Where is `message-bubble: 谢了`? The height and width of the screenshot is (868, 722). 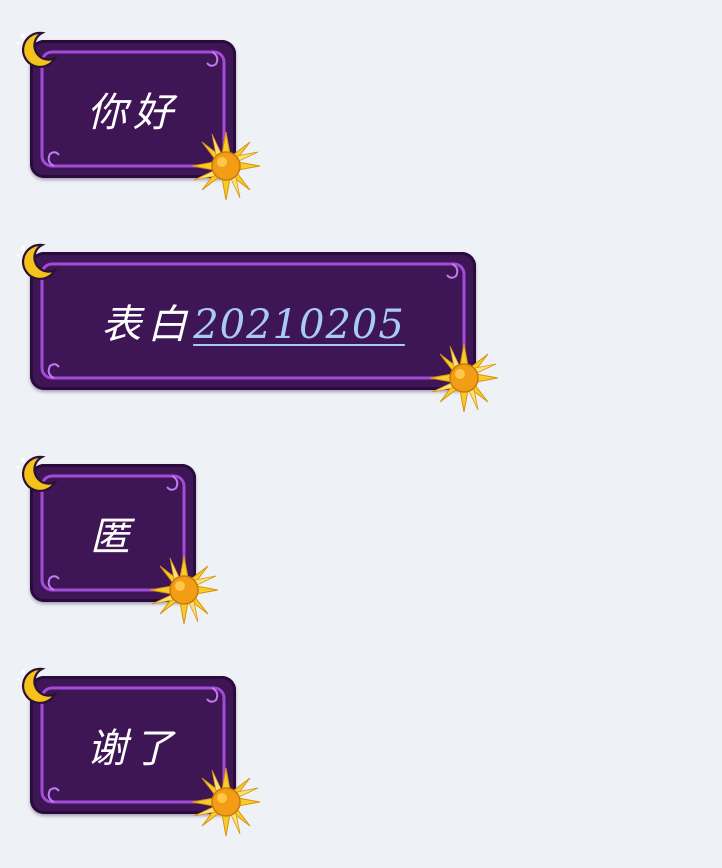
message-bubble: 谢了 is located at coordinates (133, 745).